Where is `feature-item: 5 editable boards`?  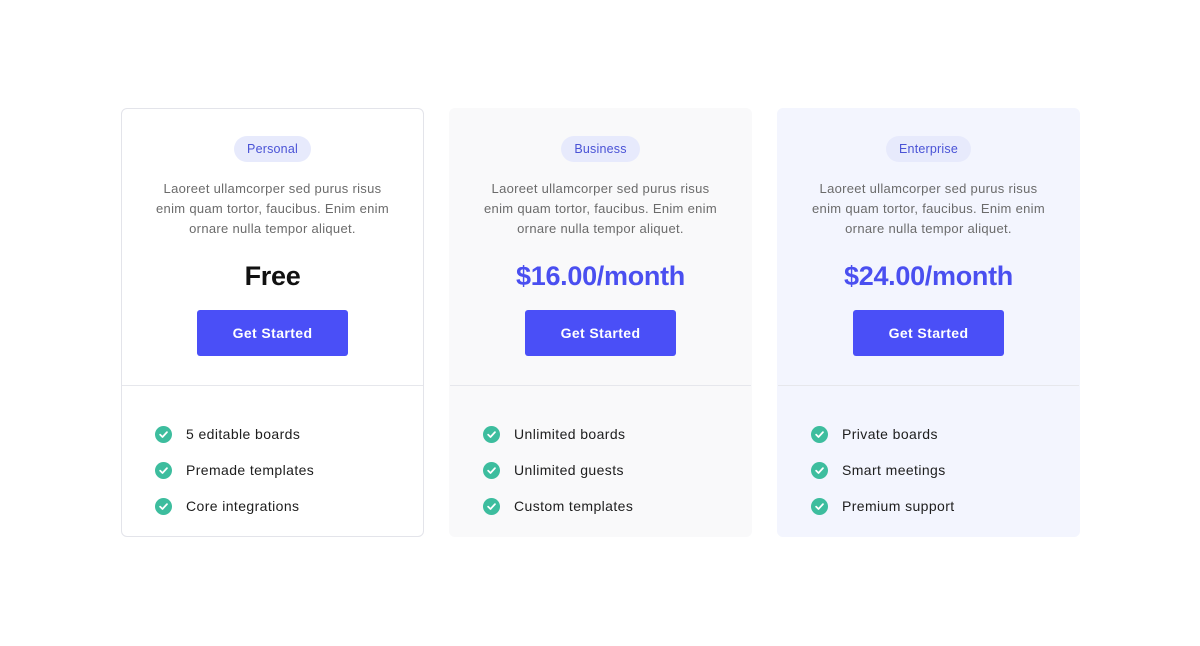 feature-item: 5 editable boards is located at coordinates (289, 434).